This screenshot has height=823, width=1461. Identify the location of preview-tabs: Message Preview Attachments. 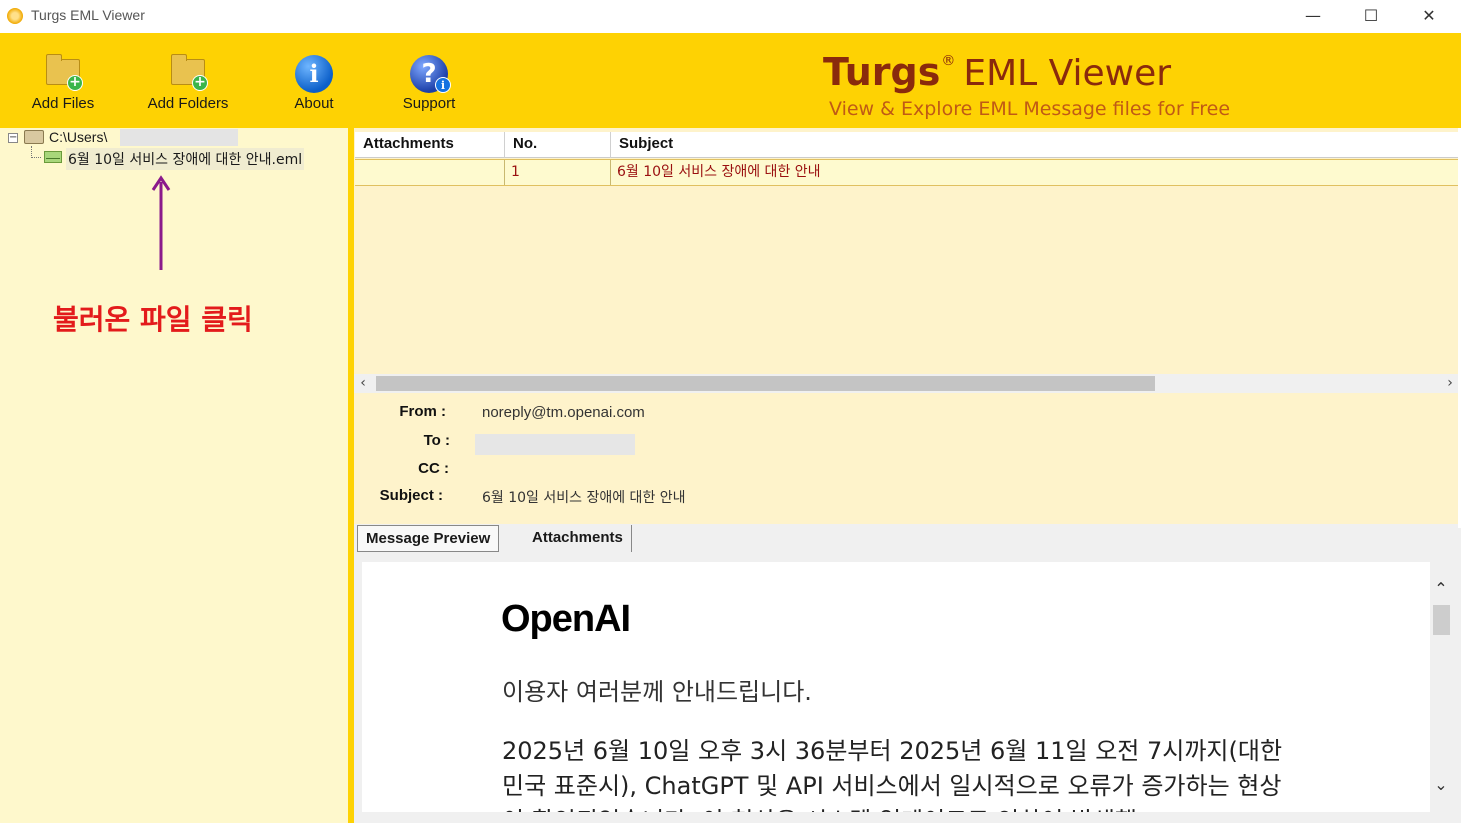
(907, 538).